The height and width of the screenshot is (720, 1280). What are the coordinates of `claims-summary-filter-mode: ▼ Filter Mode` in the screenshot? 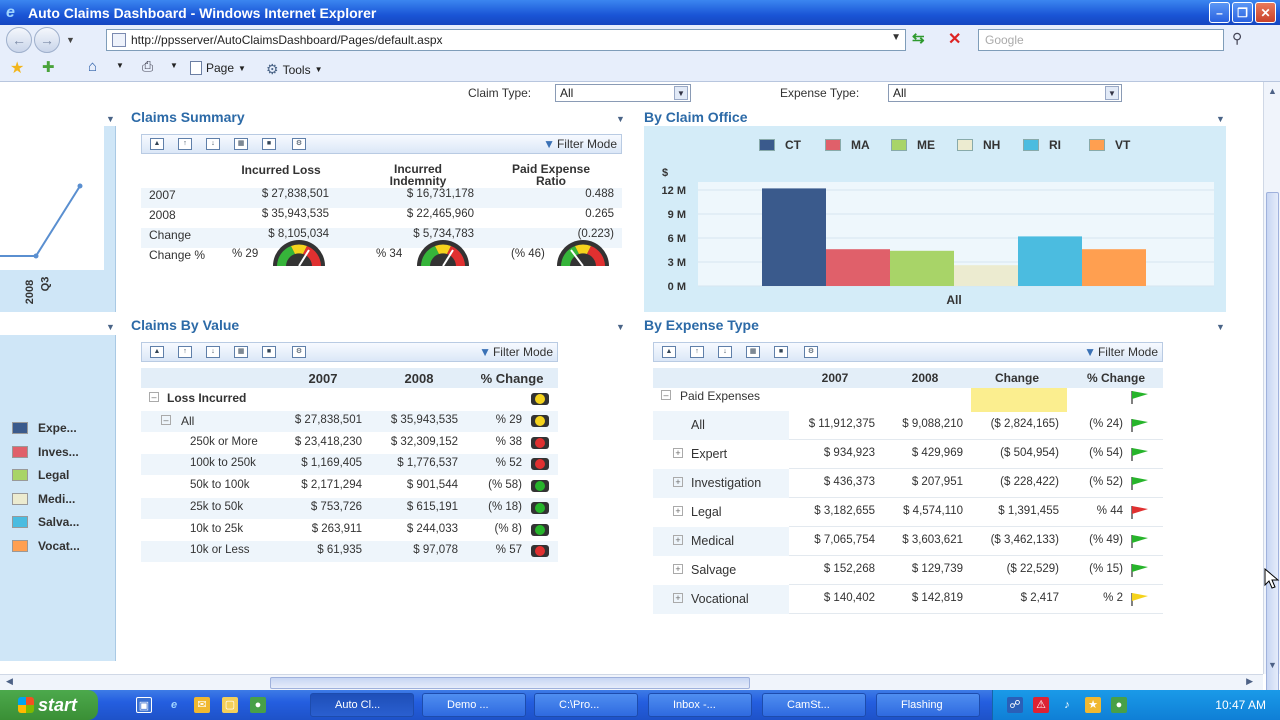 It's located at (580, 144).